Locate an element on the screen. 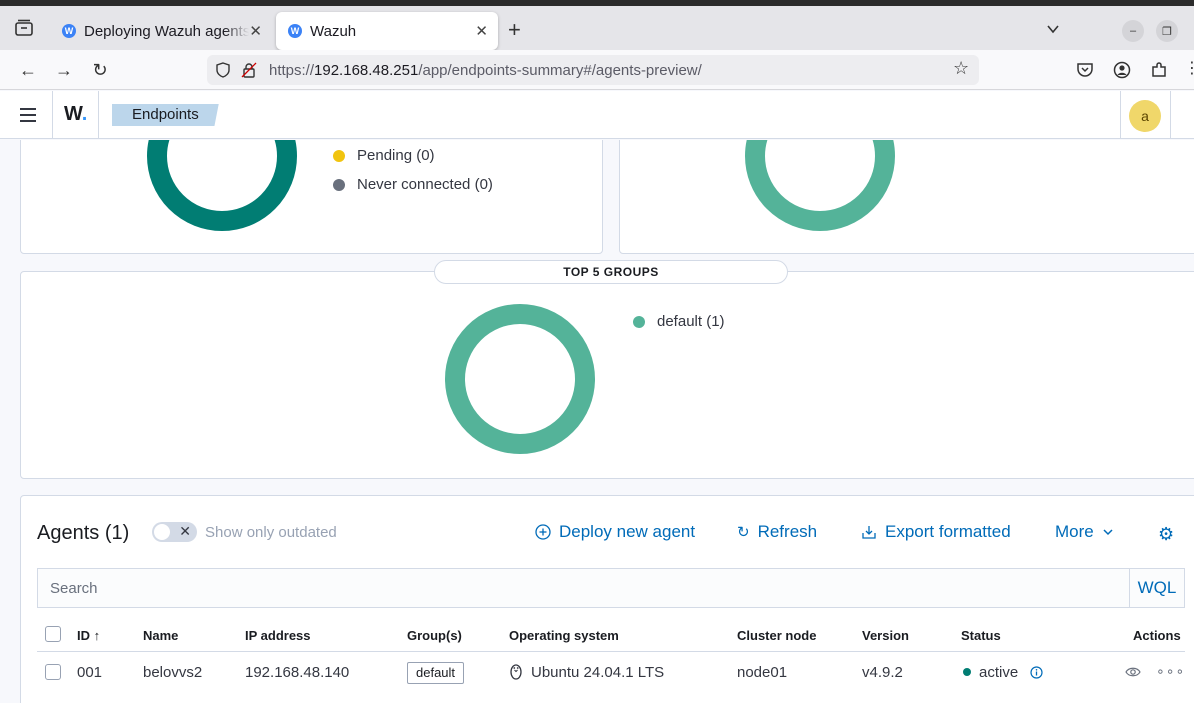  column-header-cluster-node: Cluster node is located at coordinates (776, 635).